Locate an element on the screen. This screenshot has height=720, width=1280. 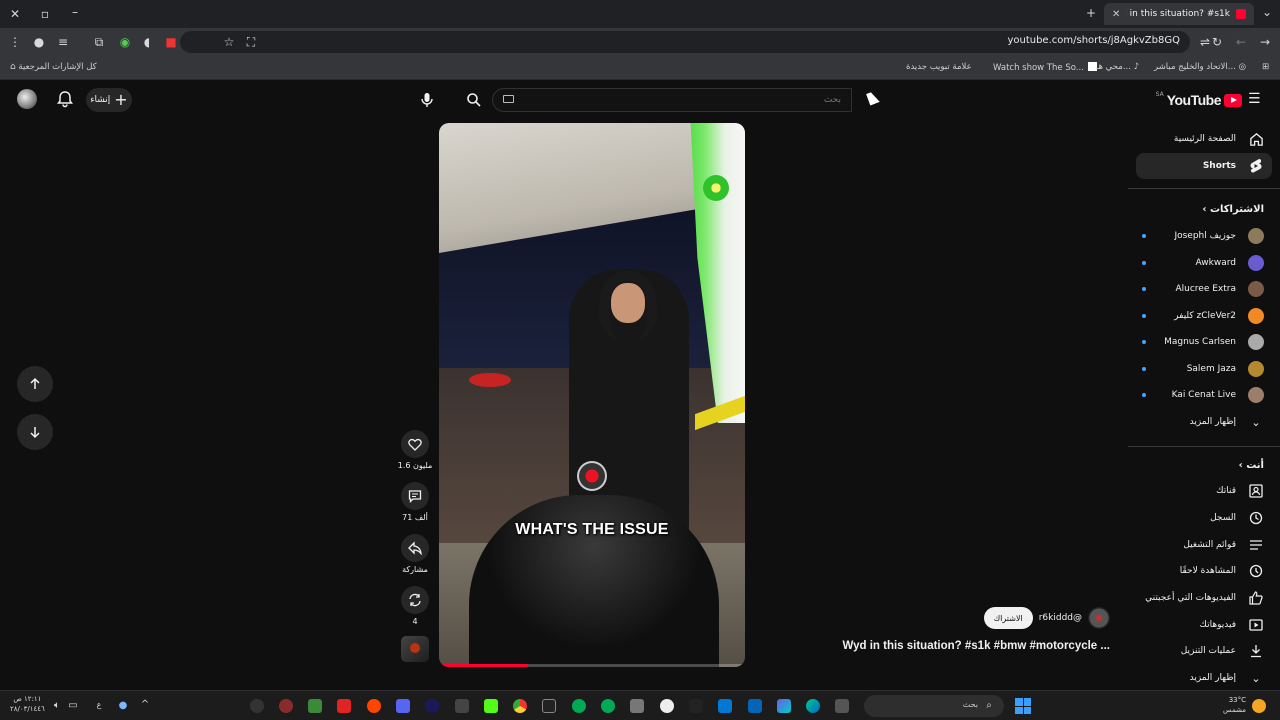
sidebar-item-liked: الفيديوهات التي أعجبتني is located at coordinates (1204, 598).